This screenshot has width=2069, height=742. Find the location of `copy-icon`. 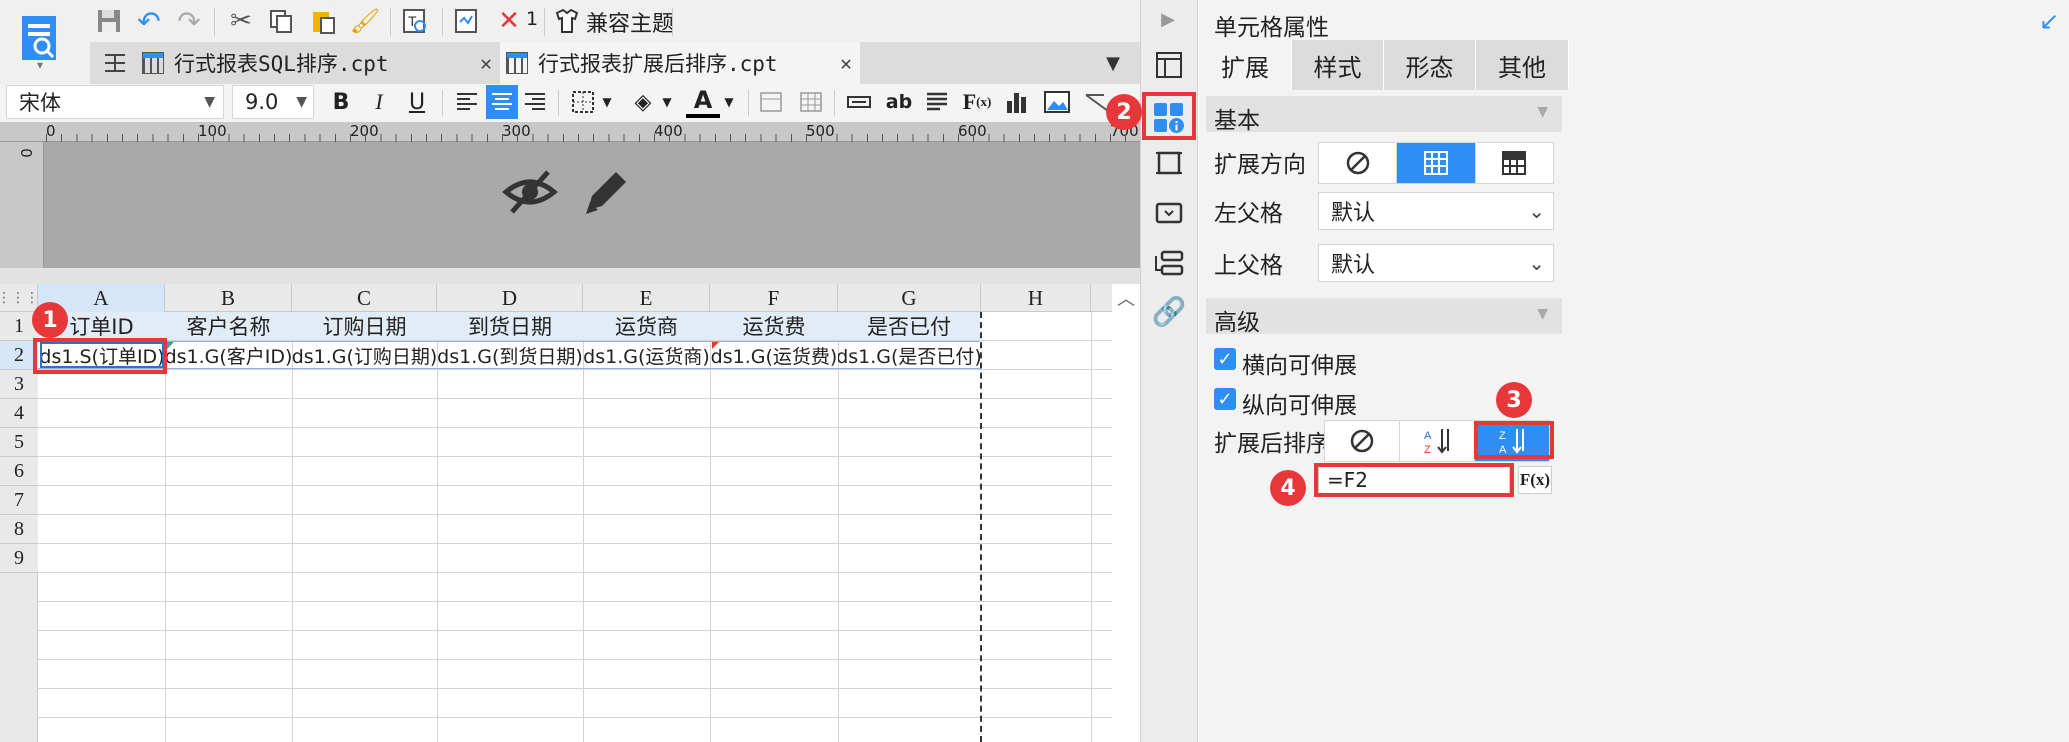

copy-icon is located at coordinates (281, 21).